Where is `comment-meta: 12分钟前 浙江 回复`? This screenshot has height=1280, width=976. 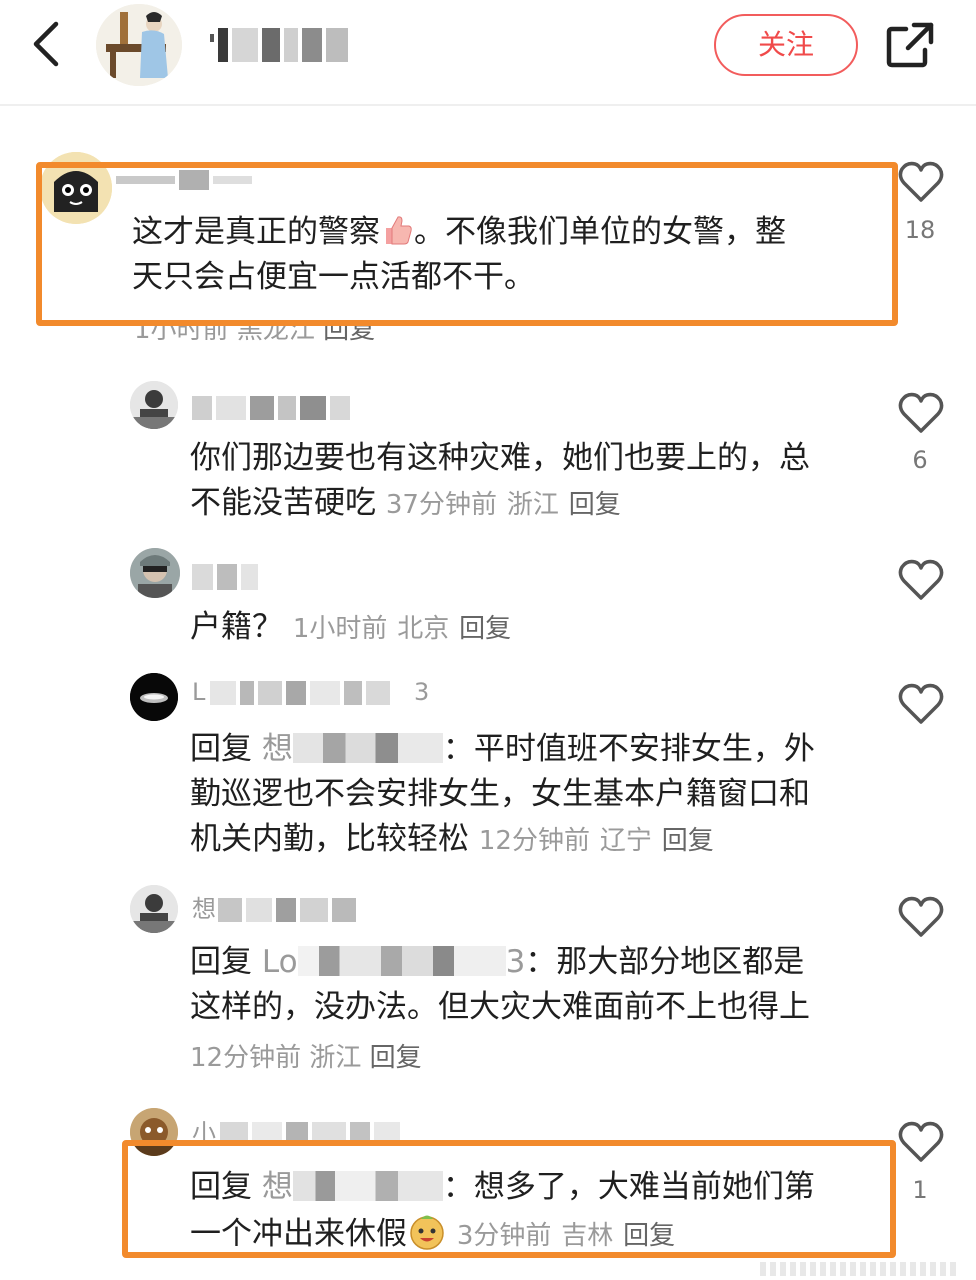
comment-meta: 12分钟前 浙江 回复 is located at coordinates (306, 1058).